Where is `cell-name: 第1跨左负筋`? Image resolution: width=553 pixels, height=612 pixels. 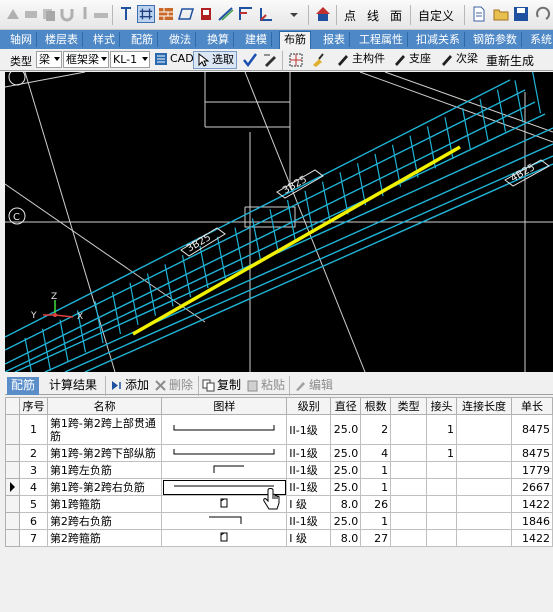
cell-name: 第1跨左负筋 is located at coordinates (104, 470).